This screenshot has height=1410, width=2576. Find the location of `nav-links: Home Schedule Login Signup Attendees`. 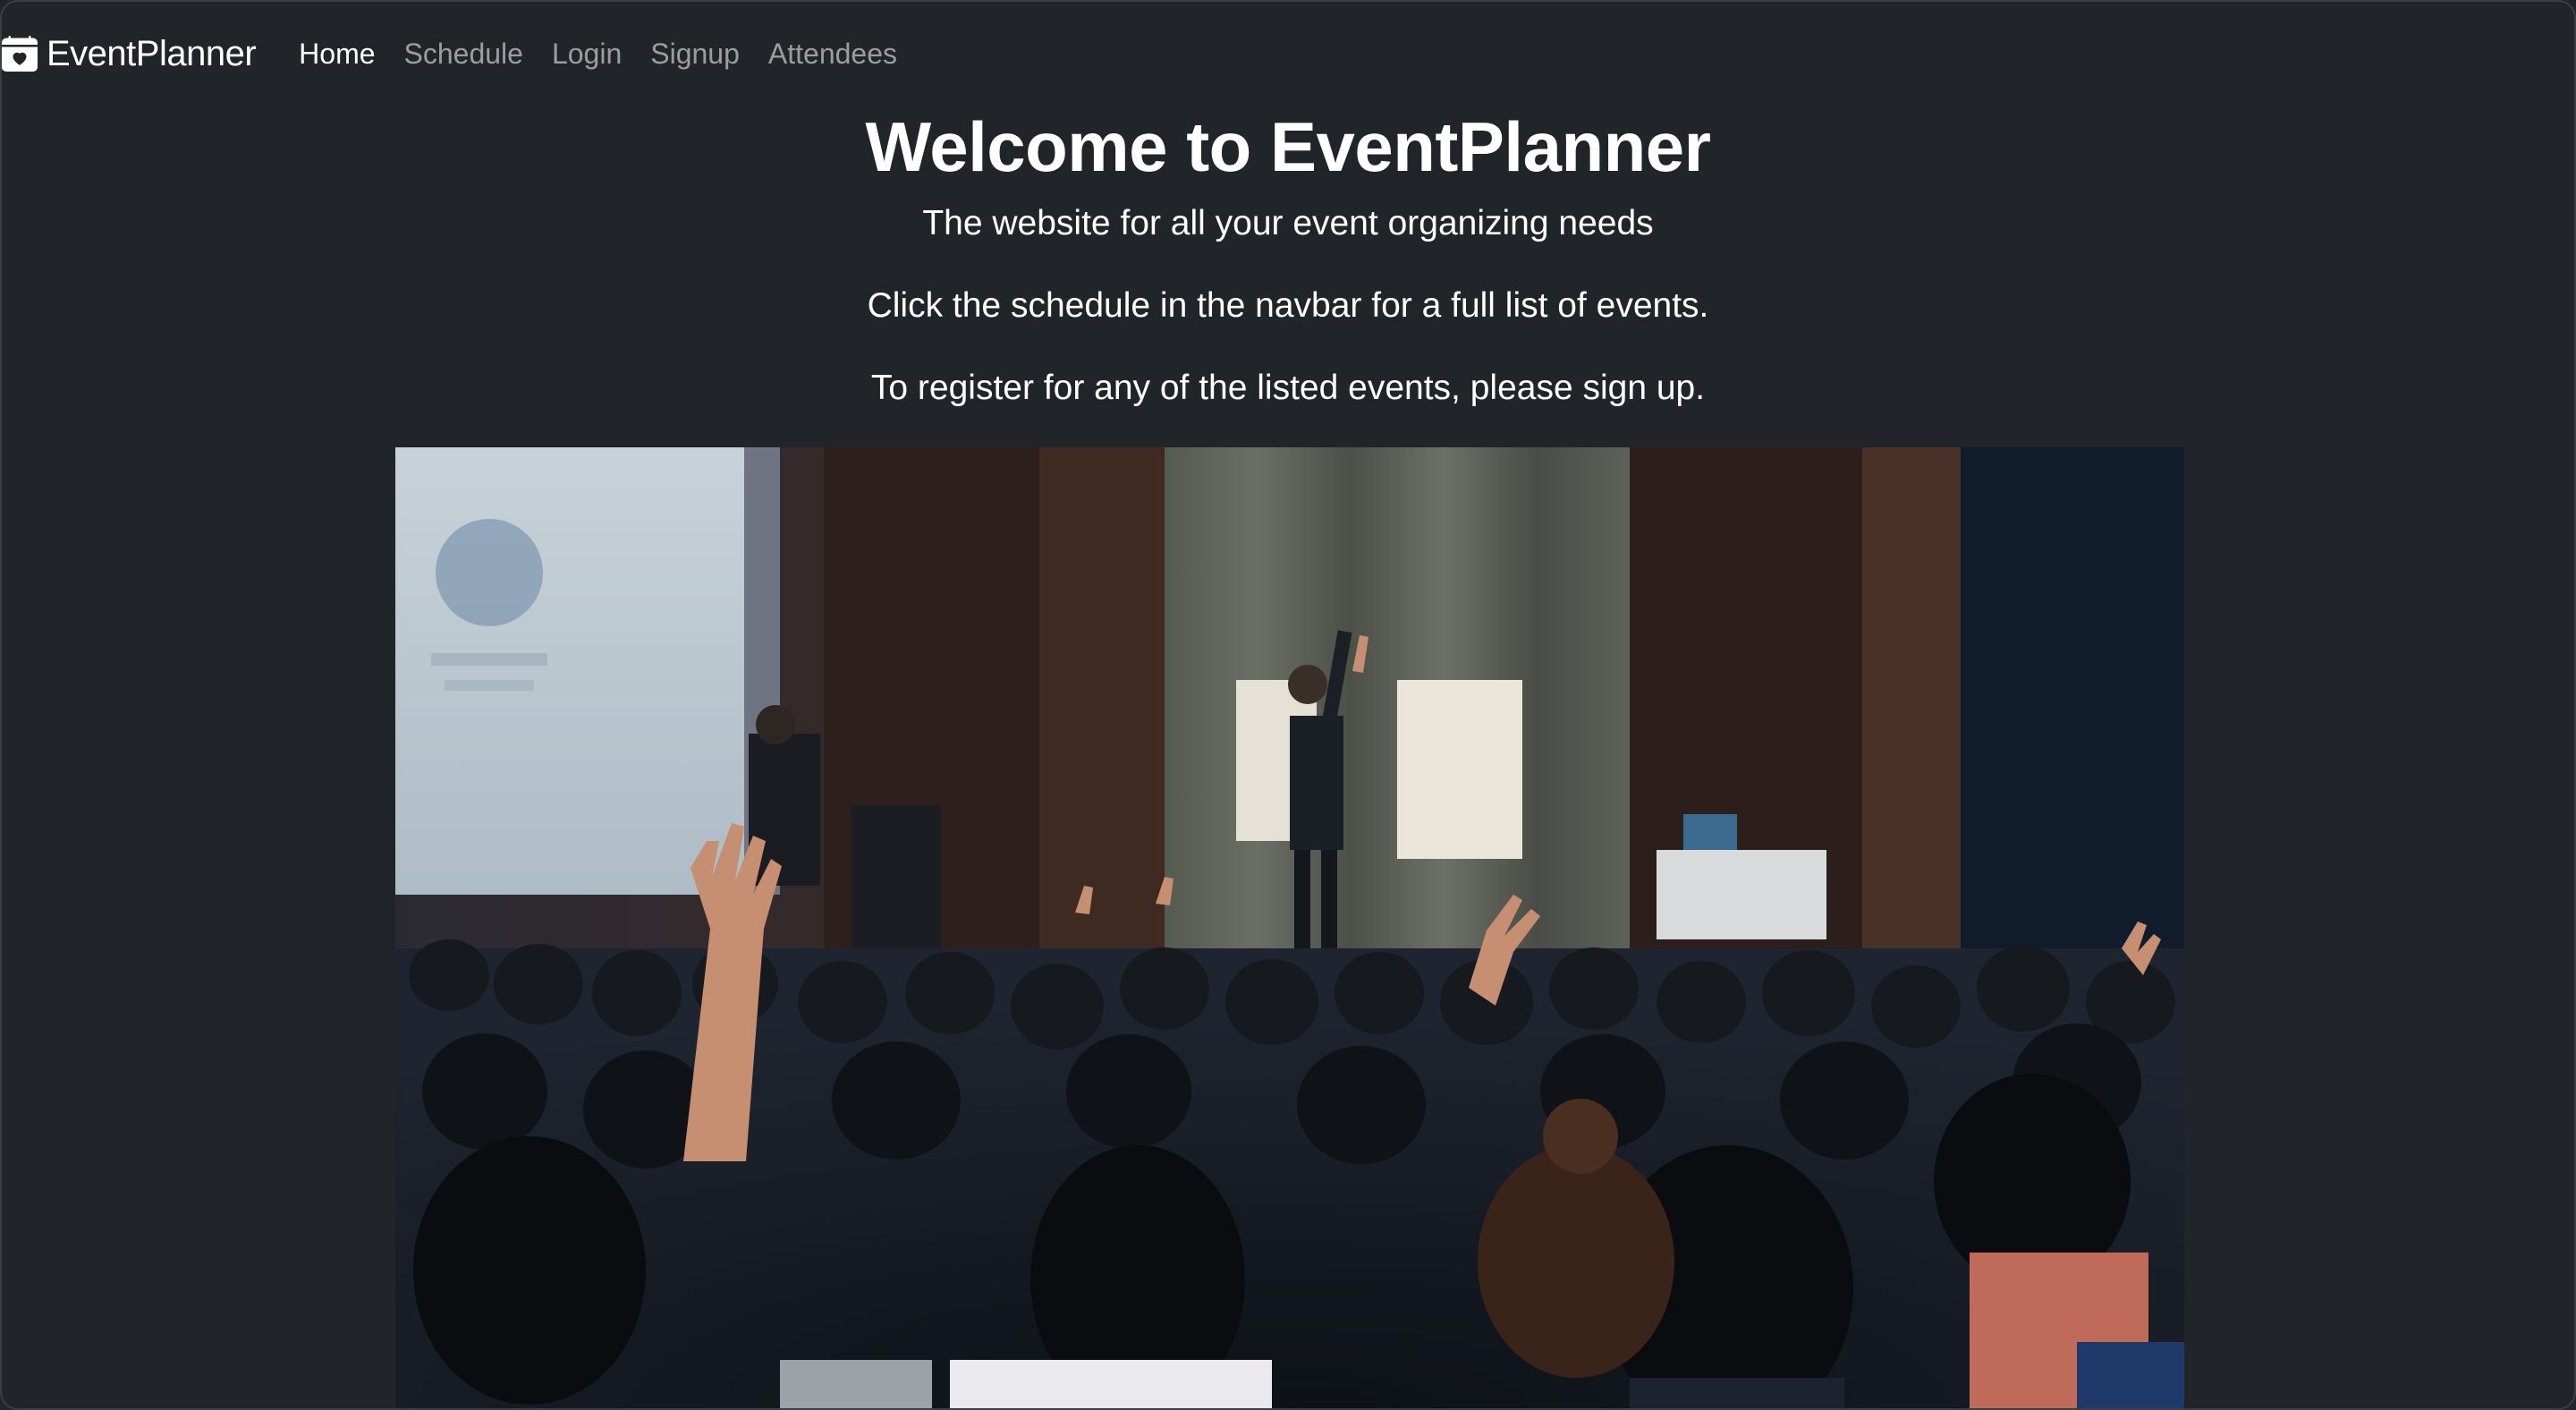

nav-links: Home Schedule Login Signup Attendees is located at coordinates (612, 54).